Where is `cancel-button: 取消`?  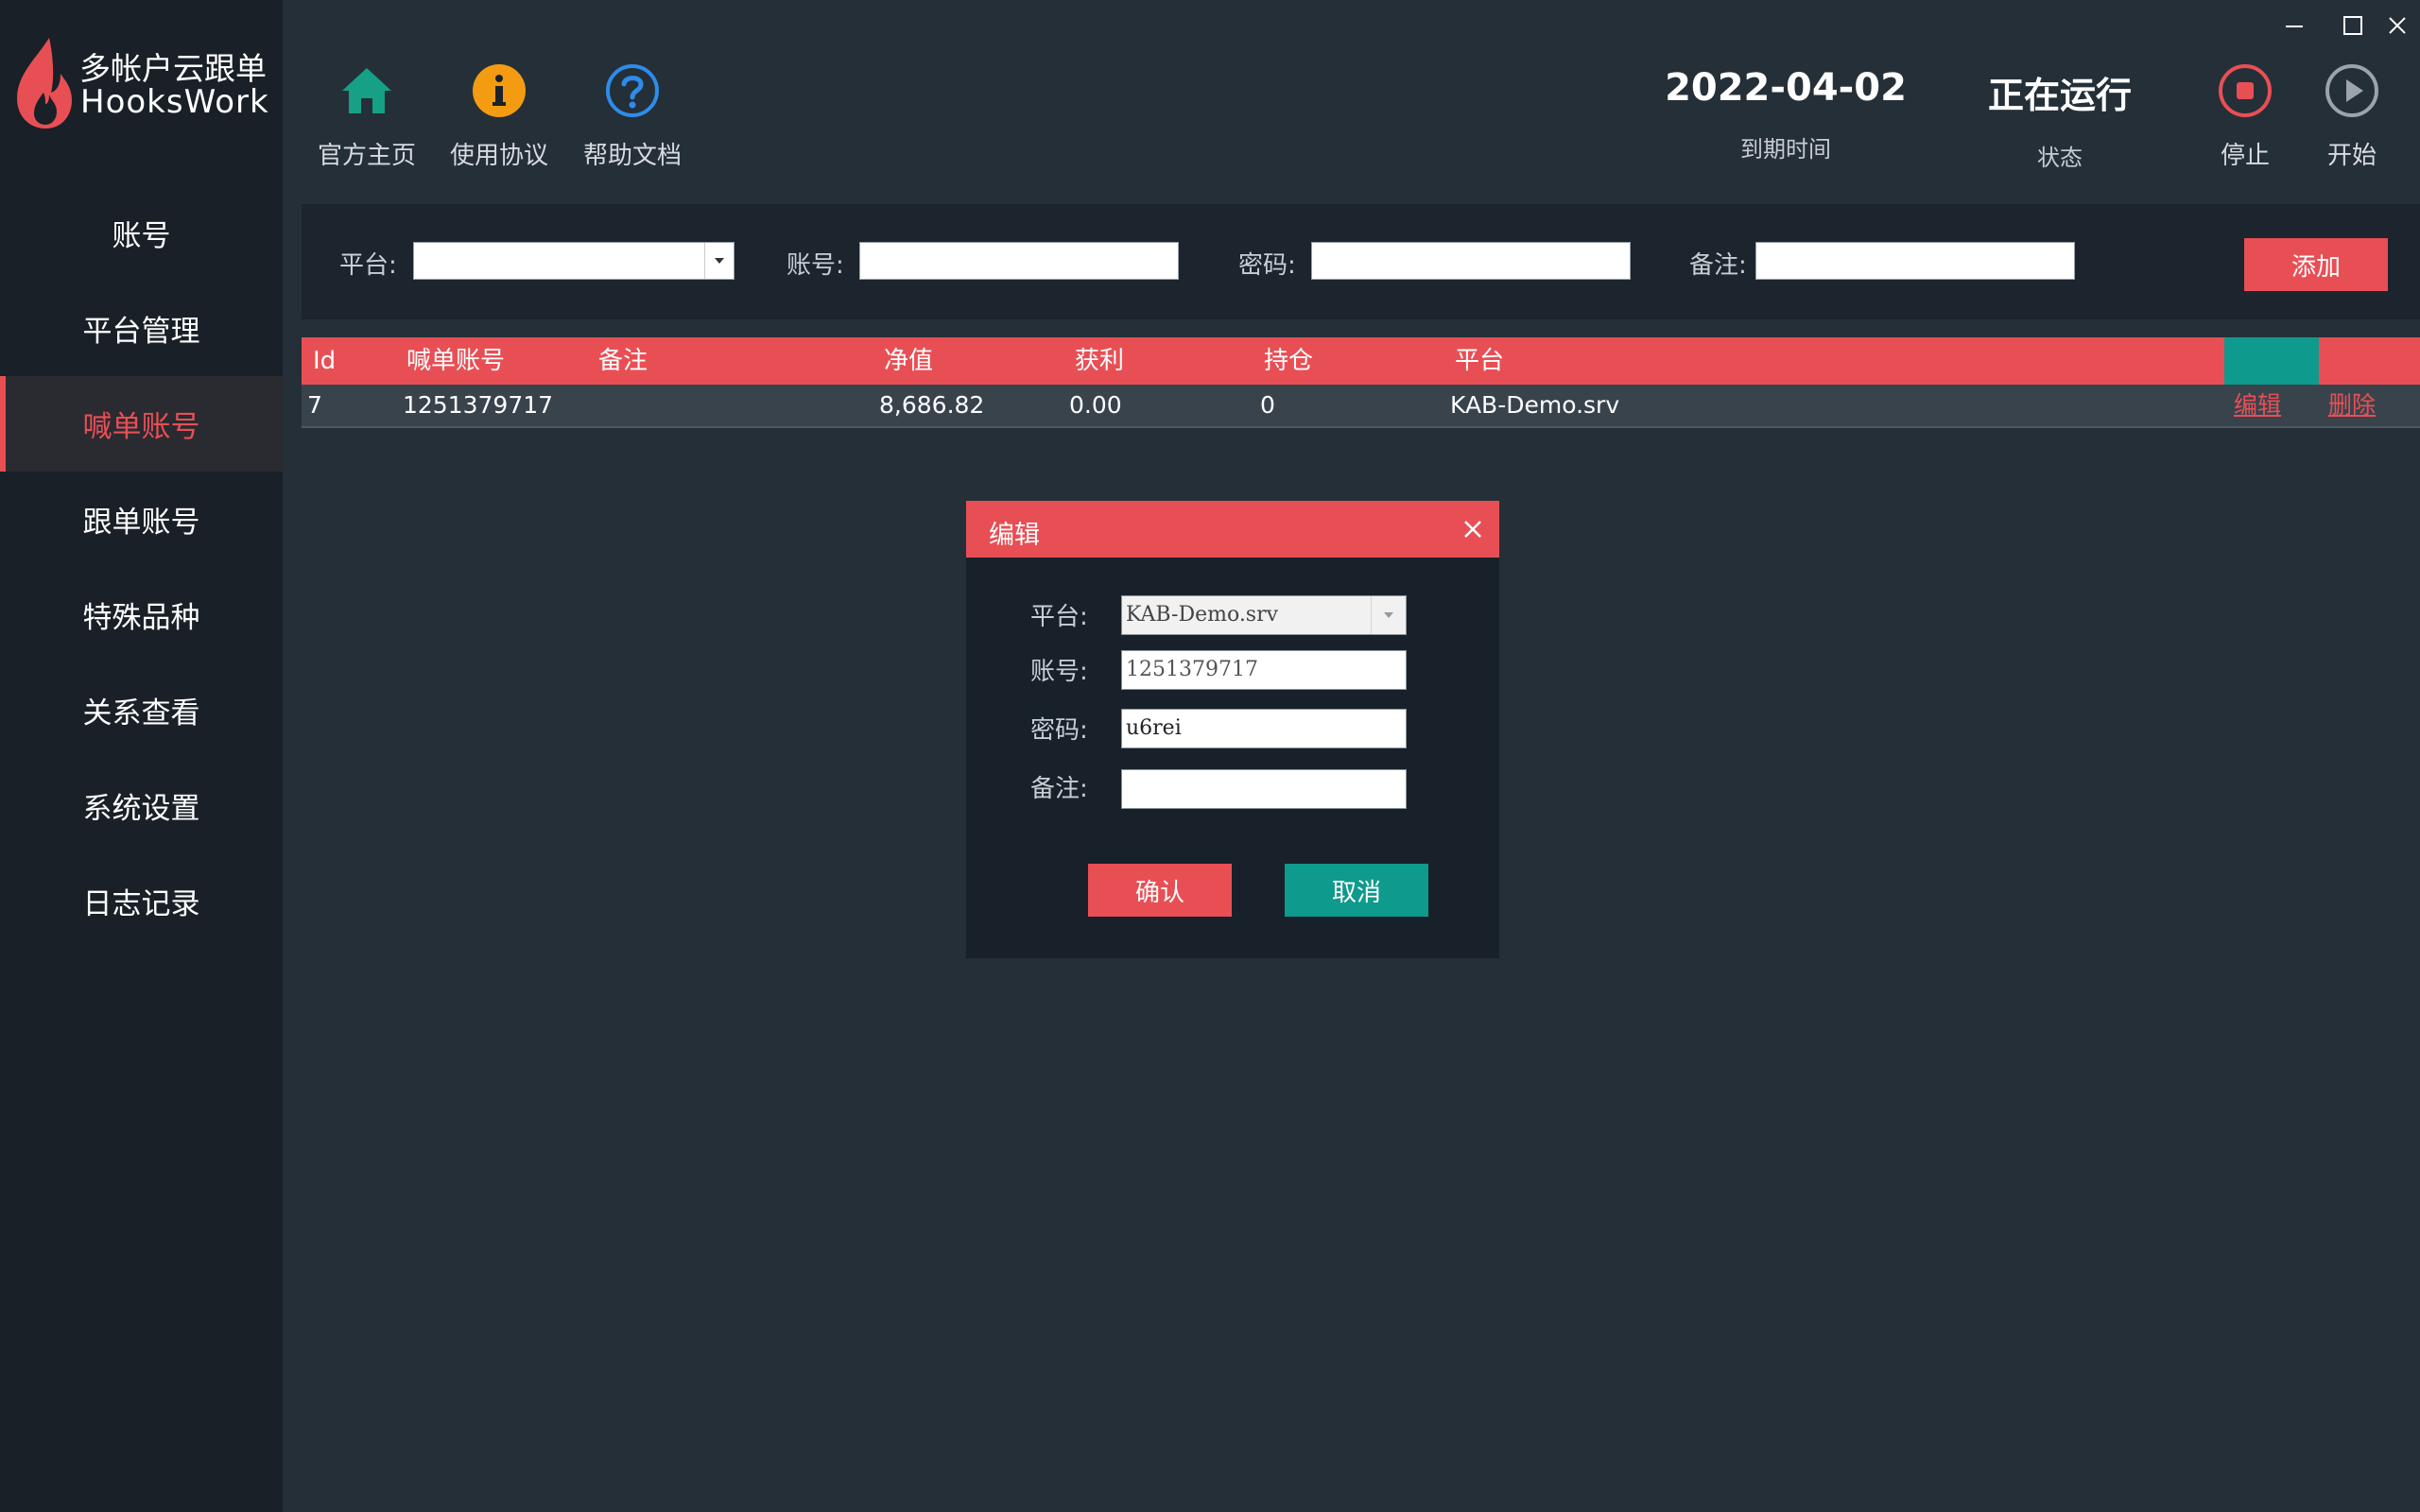 cancel-button: 取消 is located at coordinates (1356, 890).